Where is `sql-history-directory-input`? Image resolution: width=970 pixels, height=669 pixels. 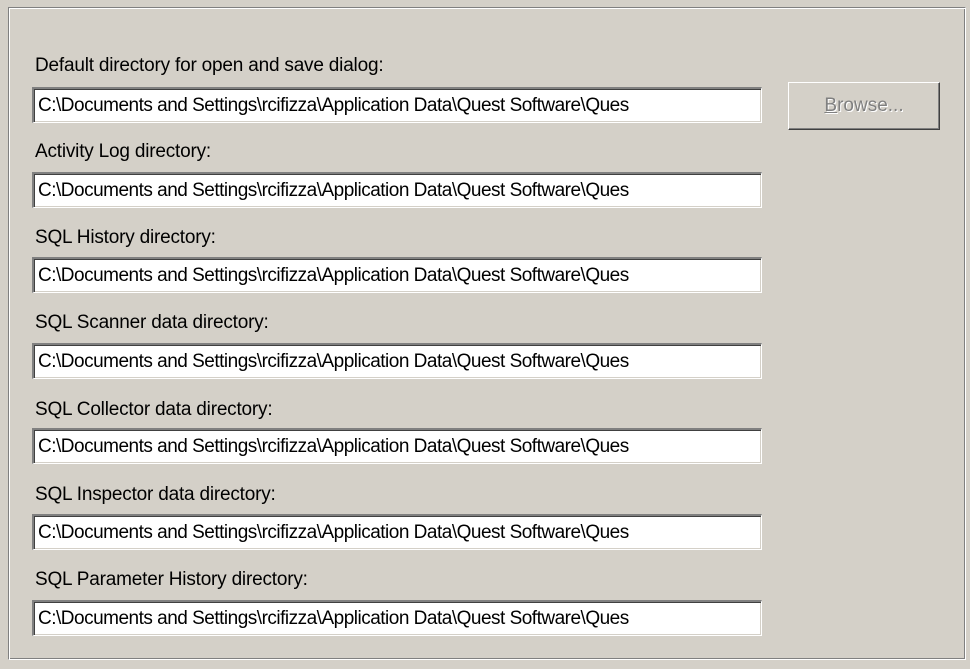 sql-history-directory-input is located at coordinates (397, 275).